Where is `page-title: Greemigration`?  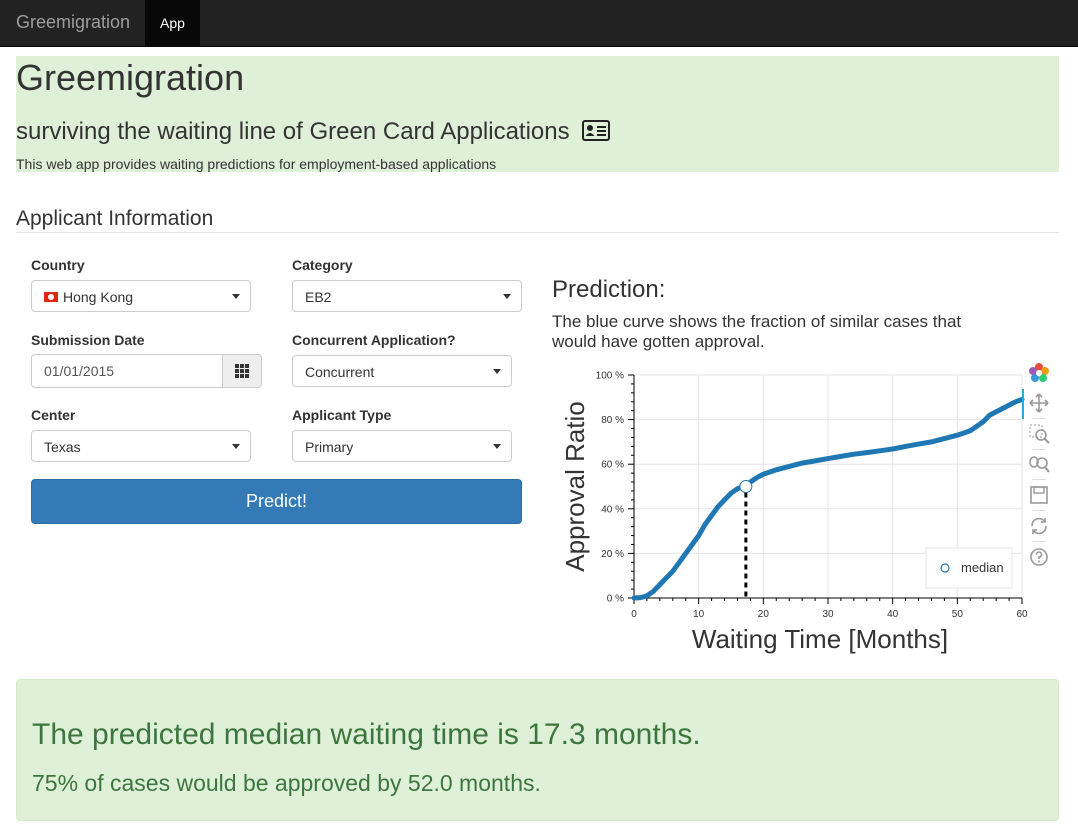
page-title: Greemigration is located at coordinates (130, 77).